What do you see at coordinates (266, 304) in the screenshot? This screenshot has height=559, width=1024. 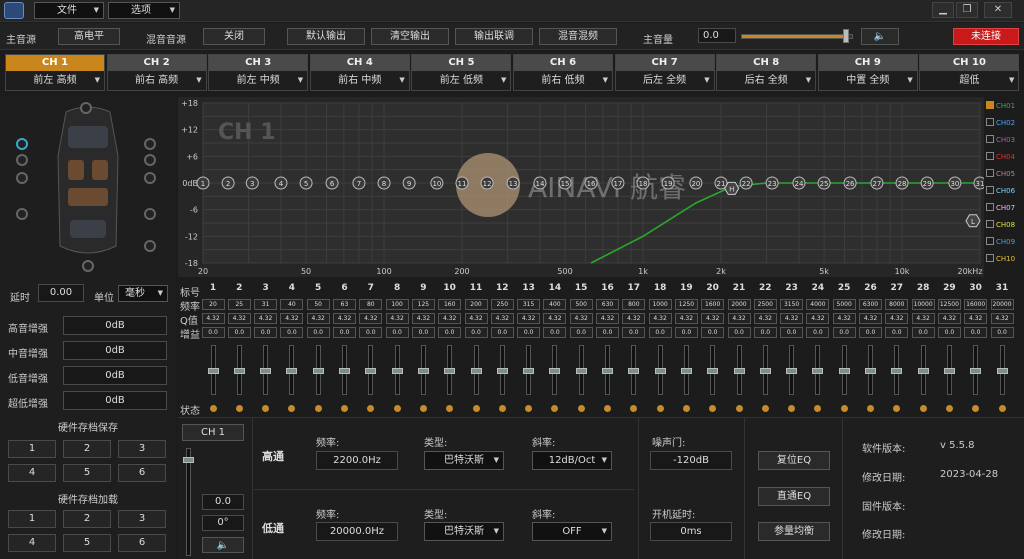 I see `band-freq-cell: 31` at bounding box center [266, 304].